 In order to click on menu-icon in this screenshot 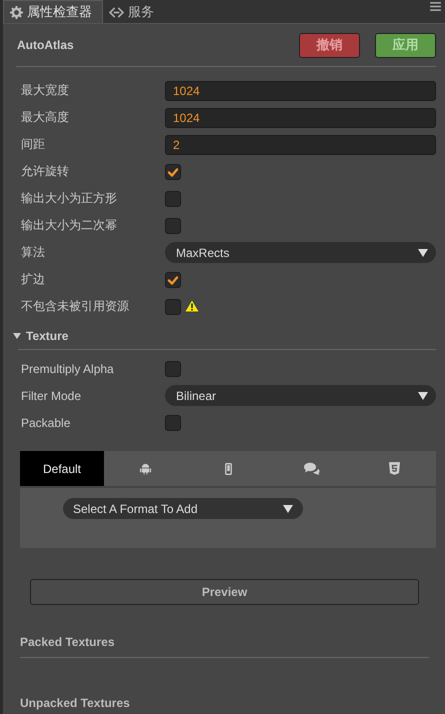, I will do `click(435, 6)`.